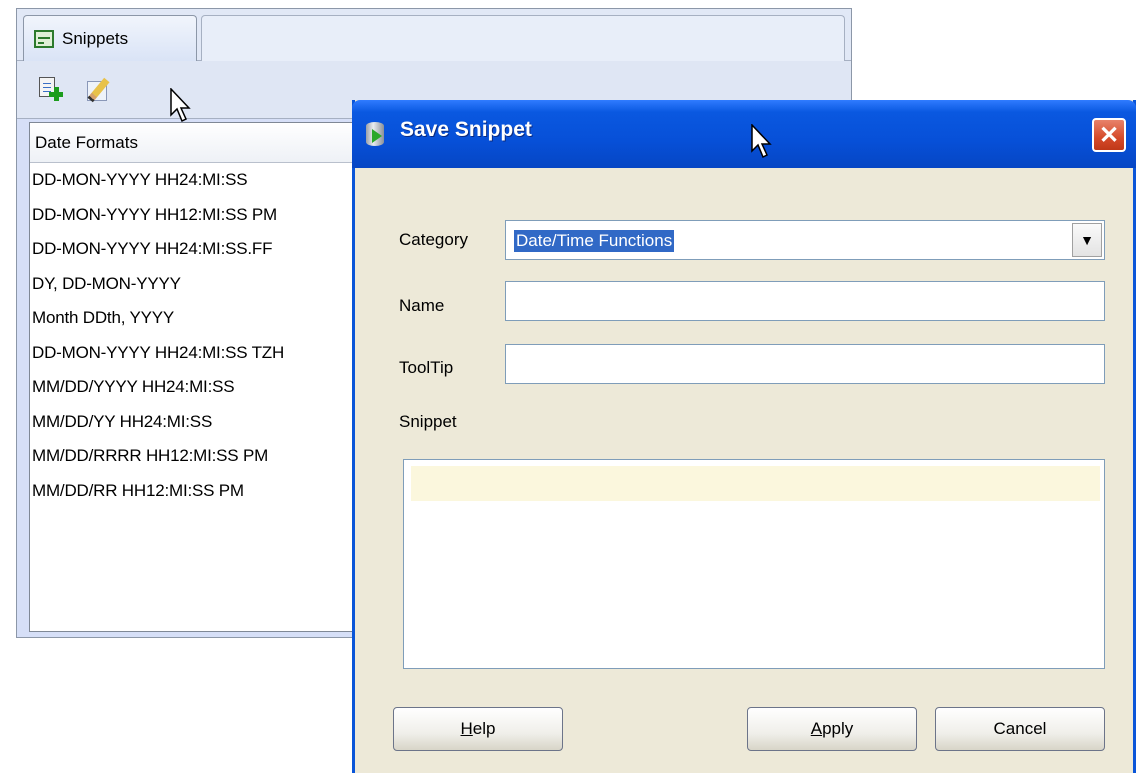 This screenshot has height=773, width=1144. Describe the element at coordinates (422, 305) in the screenshot. I see `name-label: Name` at that location.